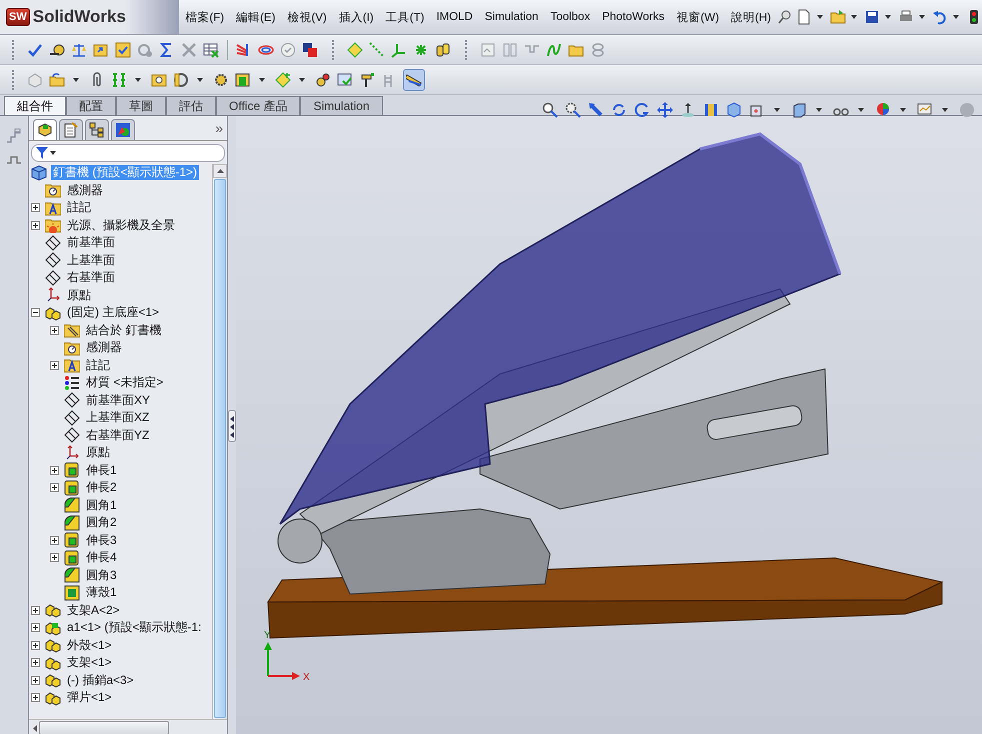  I want to click on check-circle-icon, so click(288, 50).